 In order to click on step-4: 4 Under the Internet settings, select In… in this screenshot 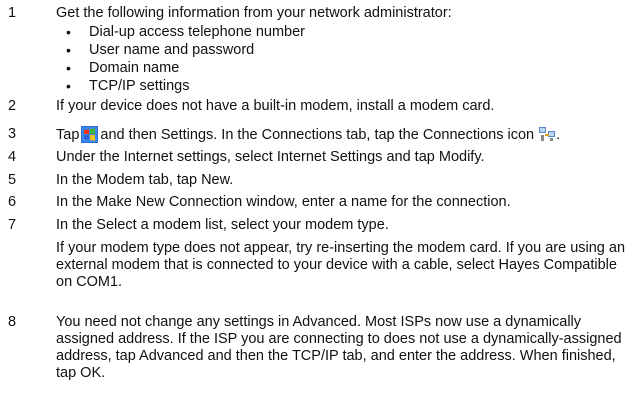, I will do `click(316, 157)`.